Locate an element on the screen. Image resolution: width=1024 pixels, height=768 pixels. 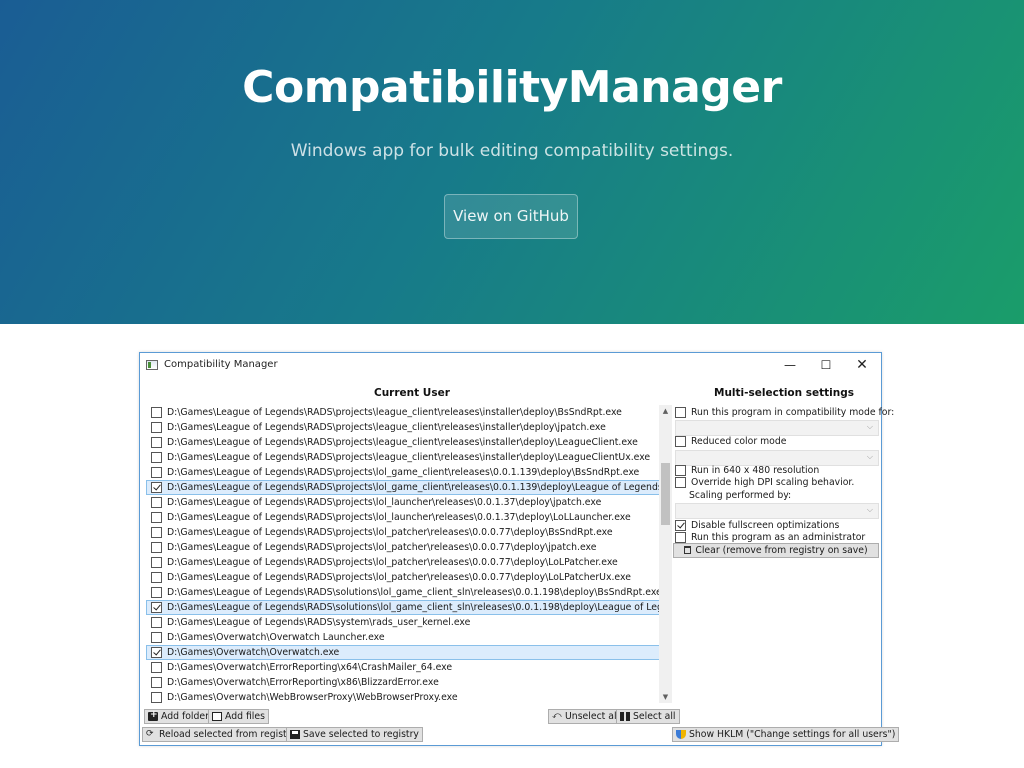
save-label: Save selected to registry is located at coordinates (361, 734).